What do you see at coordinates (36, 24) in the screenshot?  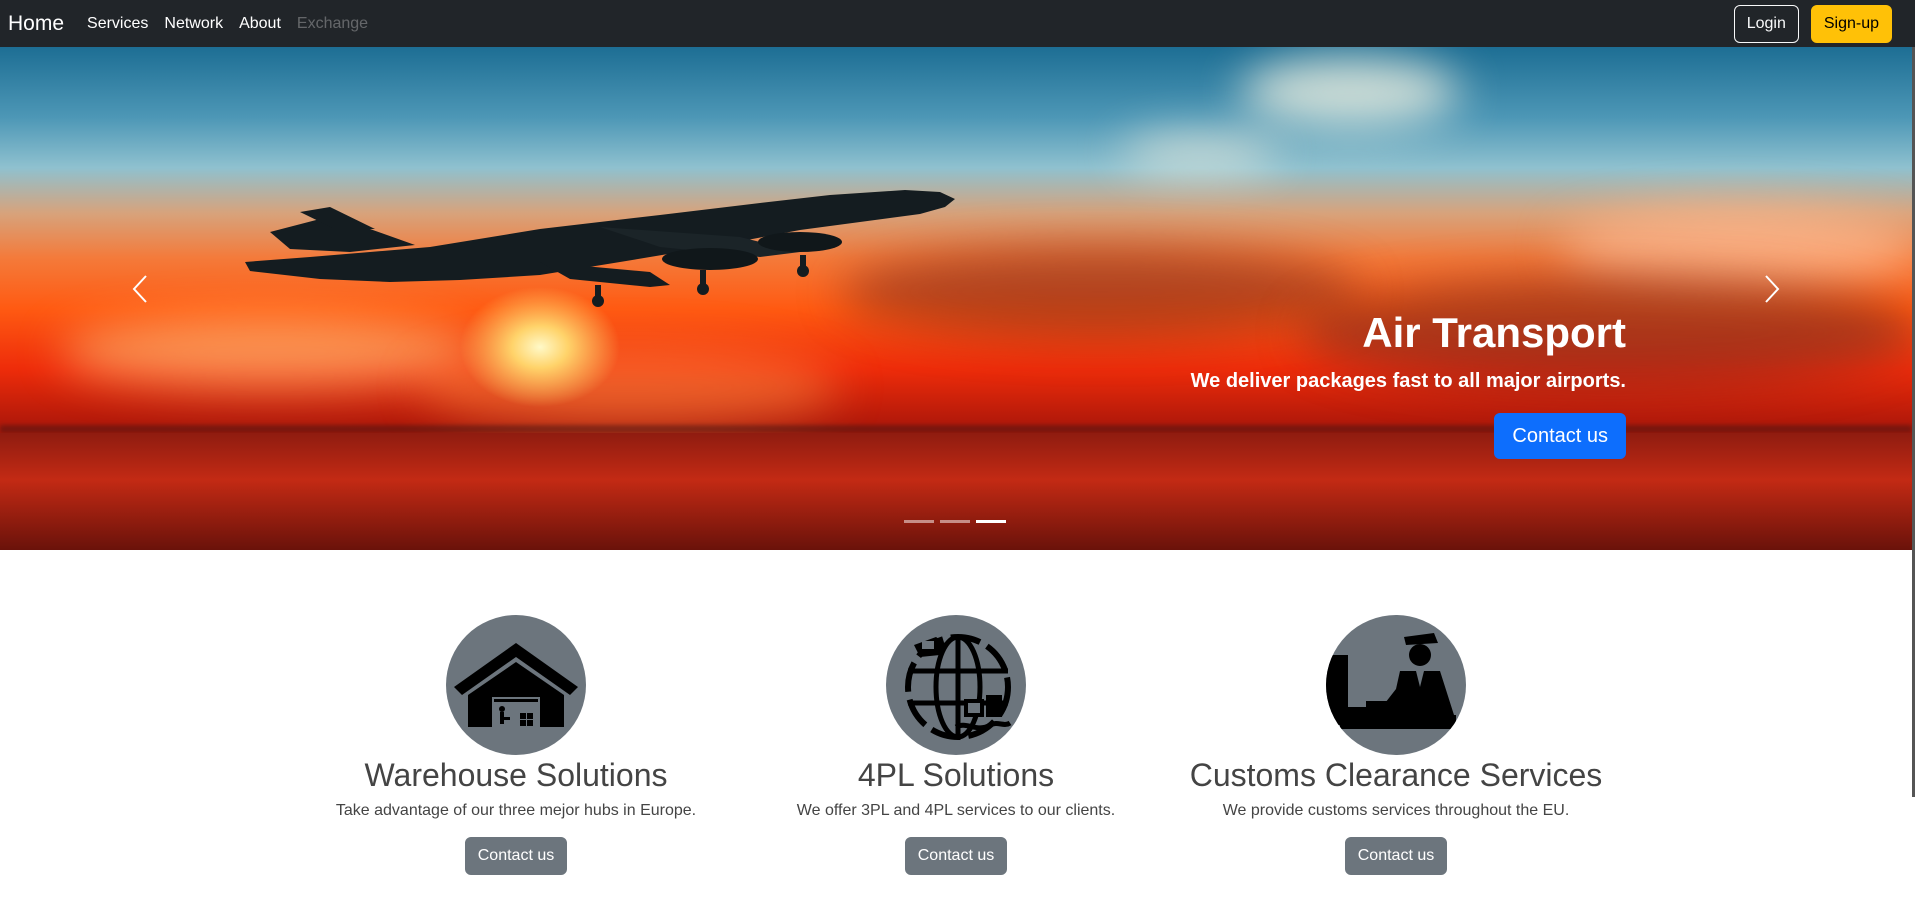 I see `brand-home-link: Home` at bounding box center [36, 24].